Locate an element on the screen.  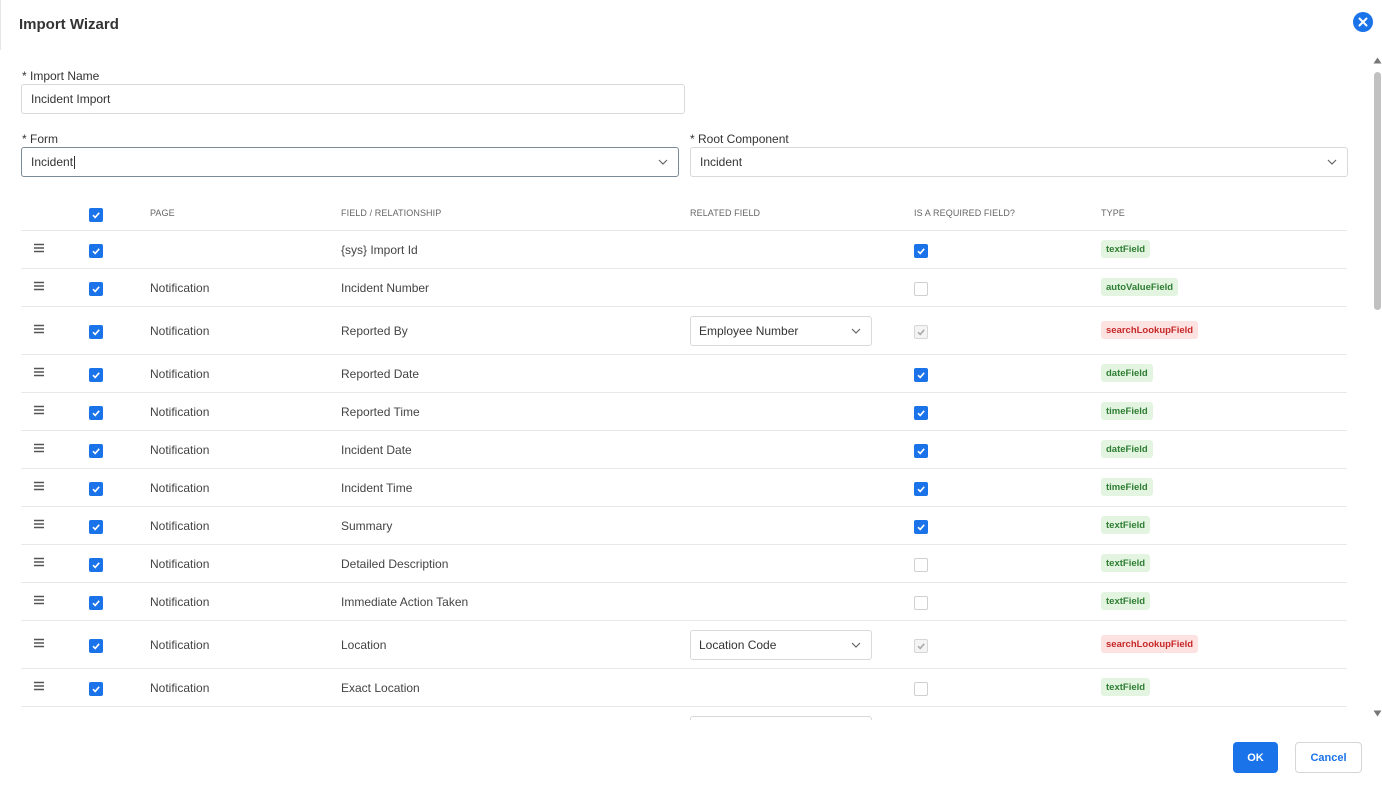
table-row: {sys} Import Id textField is located at coordinates (684, 249).